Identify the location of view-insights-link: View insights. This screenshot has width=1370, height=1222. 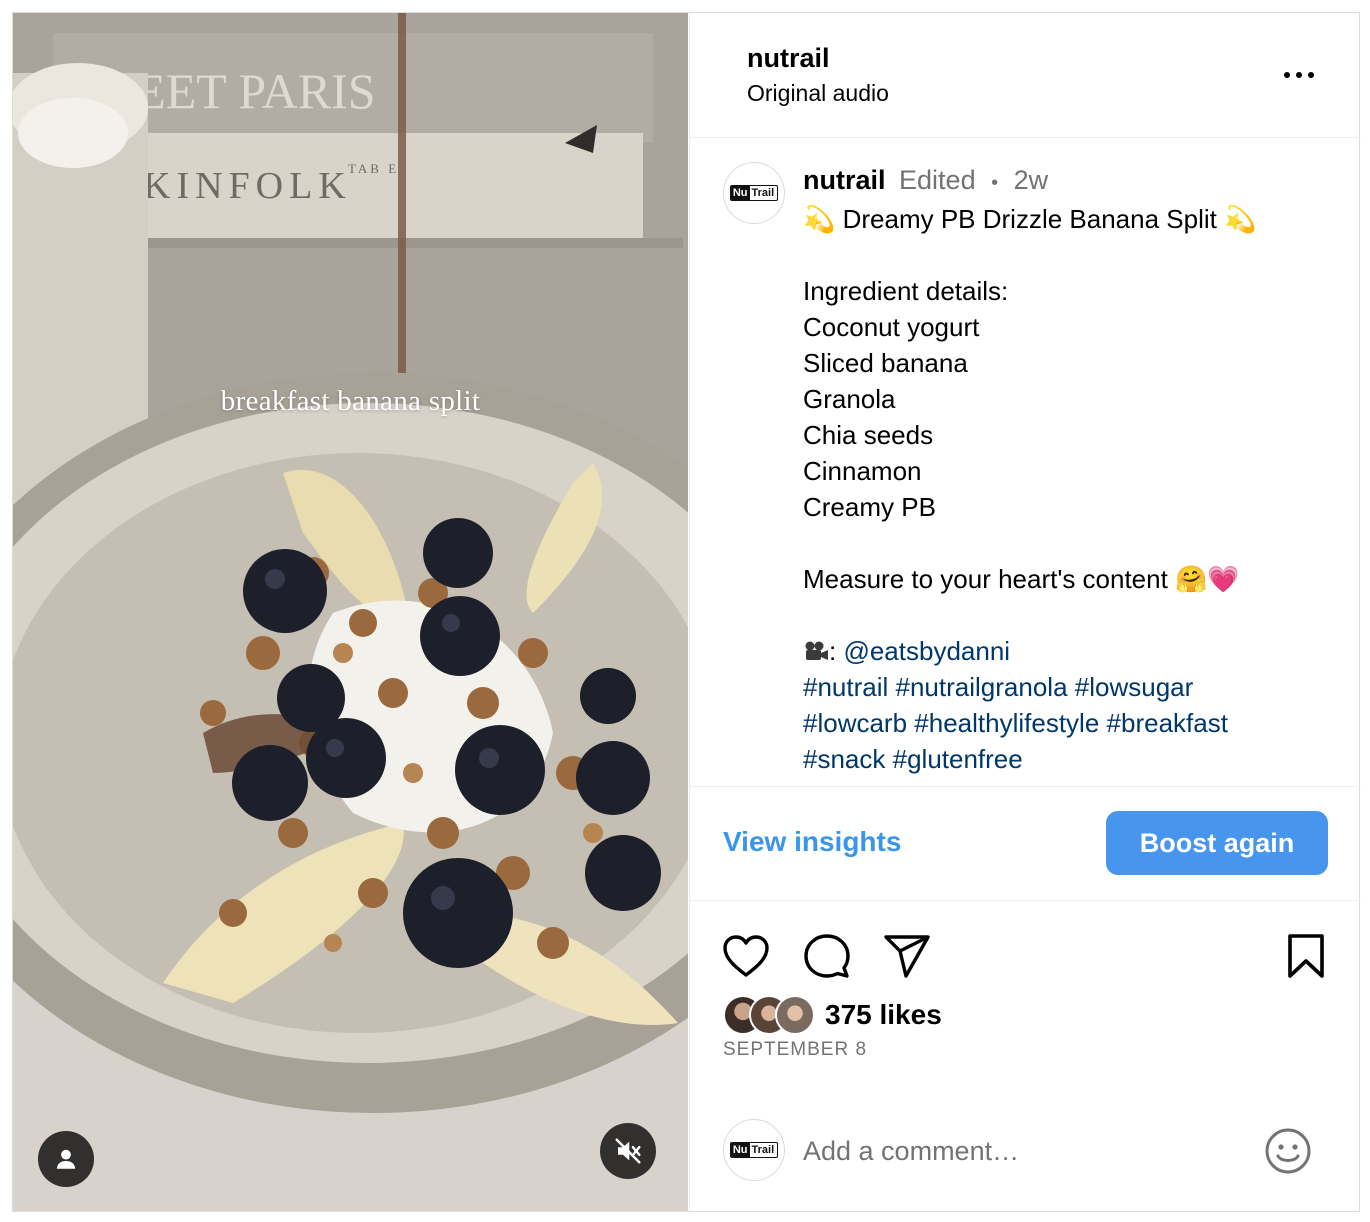
(812, 842).